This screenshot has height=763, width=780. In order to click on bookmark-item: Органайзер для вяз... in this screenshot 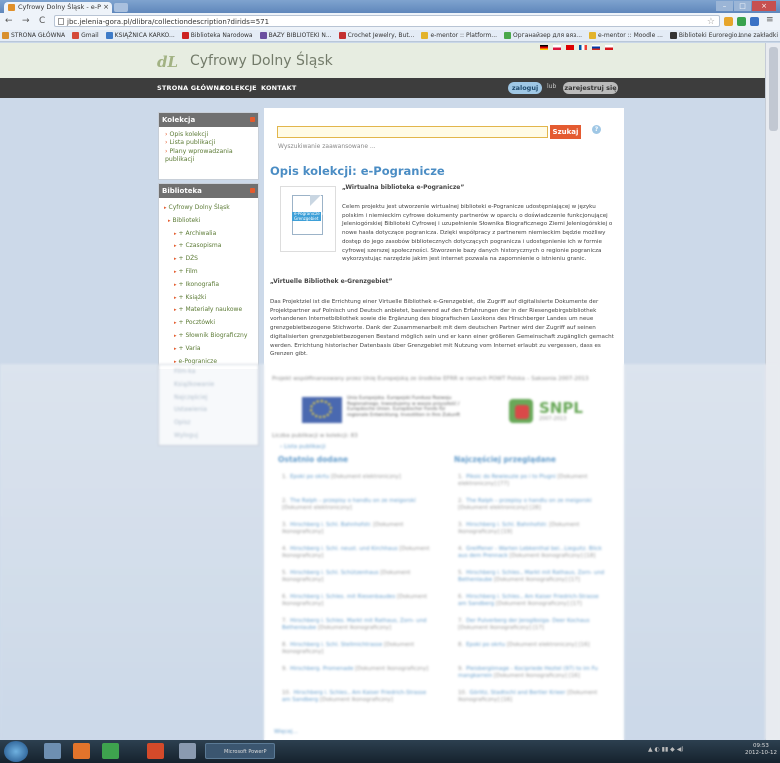, I will do `click(543, 35)`.